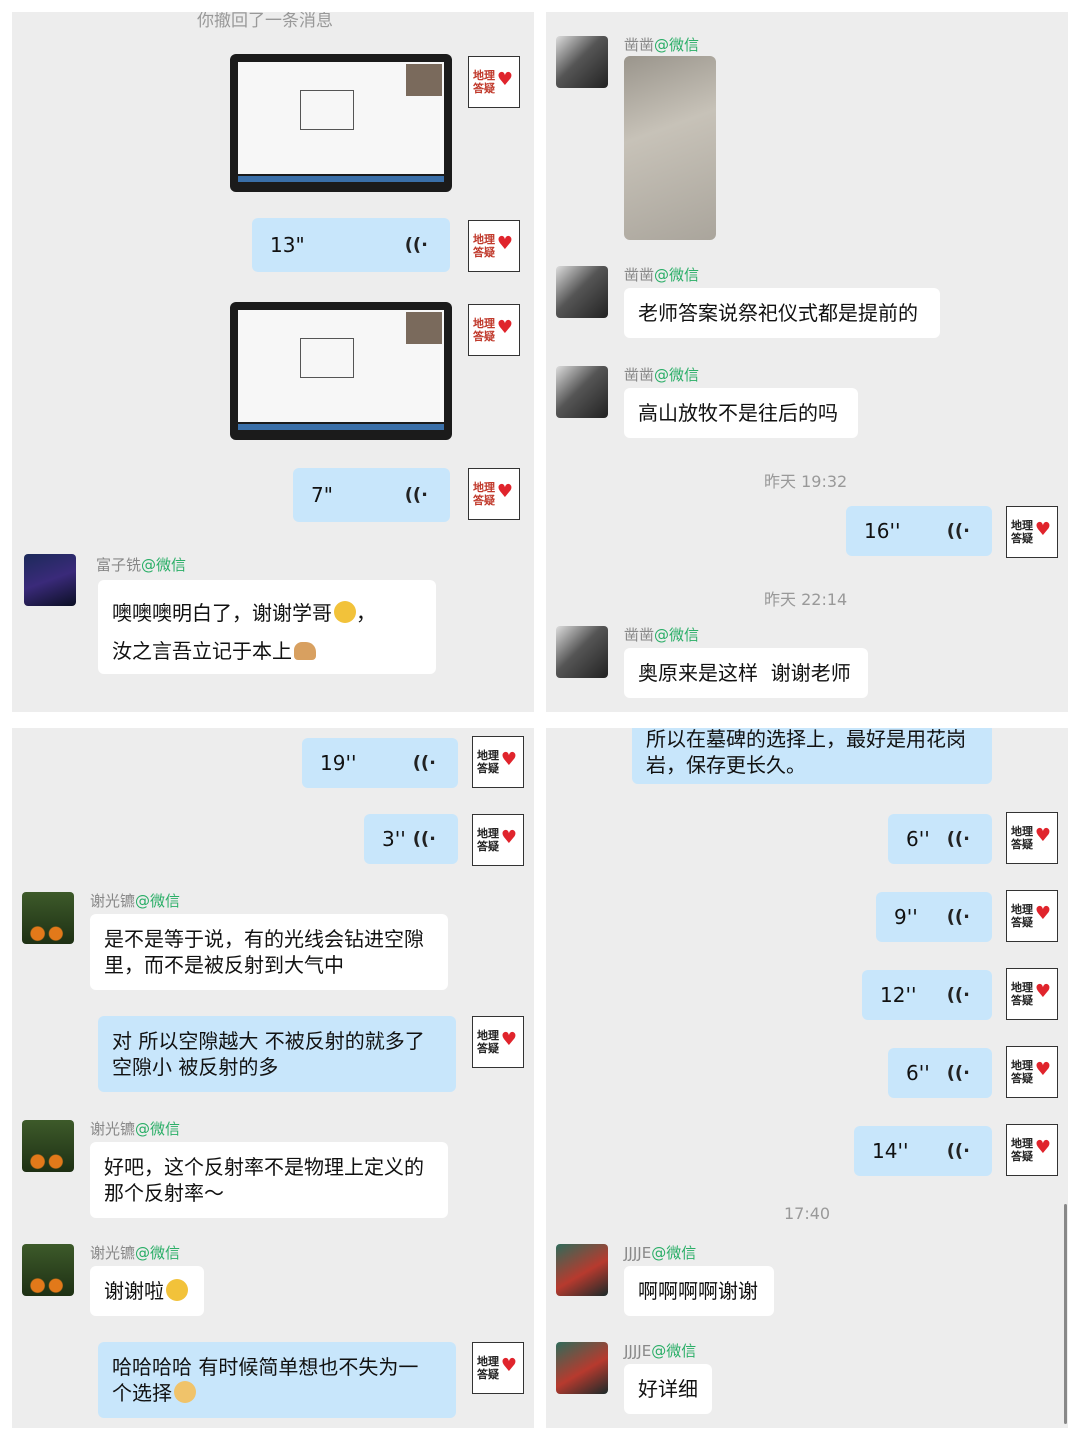  What do you see at coordinates (1065, 1314) in the screenshot?
I see `scrollbar` at bounding box center [1065, 1314].